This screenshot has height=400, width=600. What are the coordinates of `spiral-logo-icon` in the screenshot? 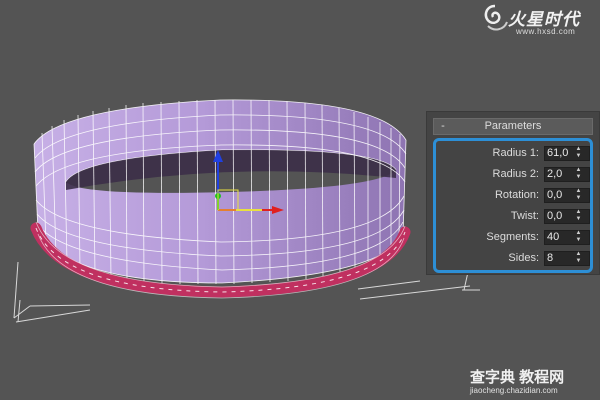 It's located at (496, 17).